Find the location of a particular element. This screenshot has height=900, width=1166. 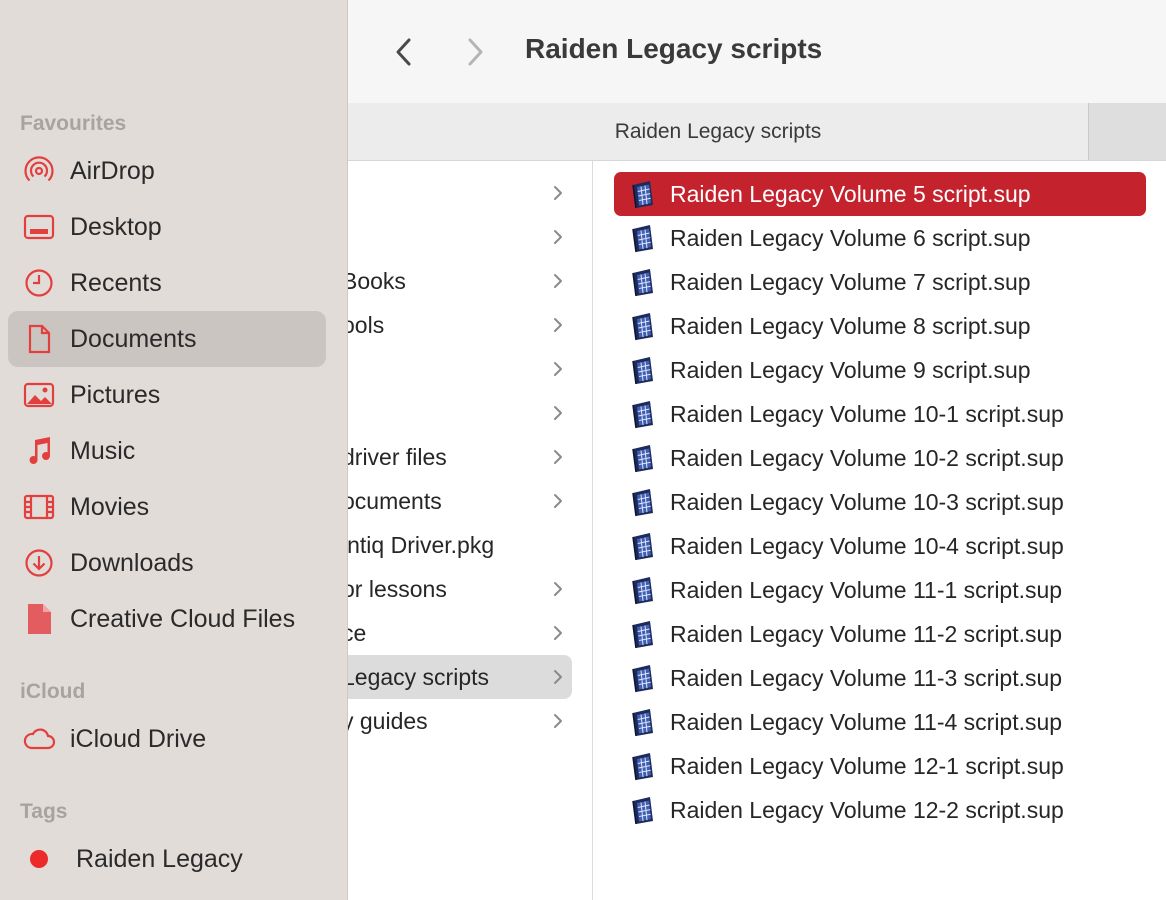

list-item-label: Legacy scripts is located at coordinates (419, 676).